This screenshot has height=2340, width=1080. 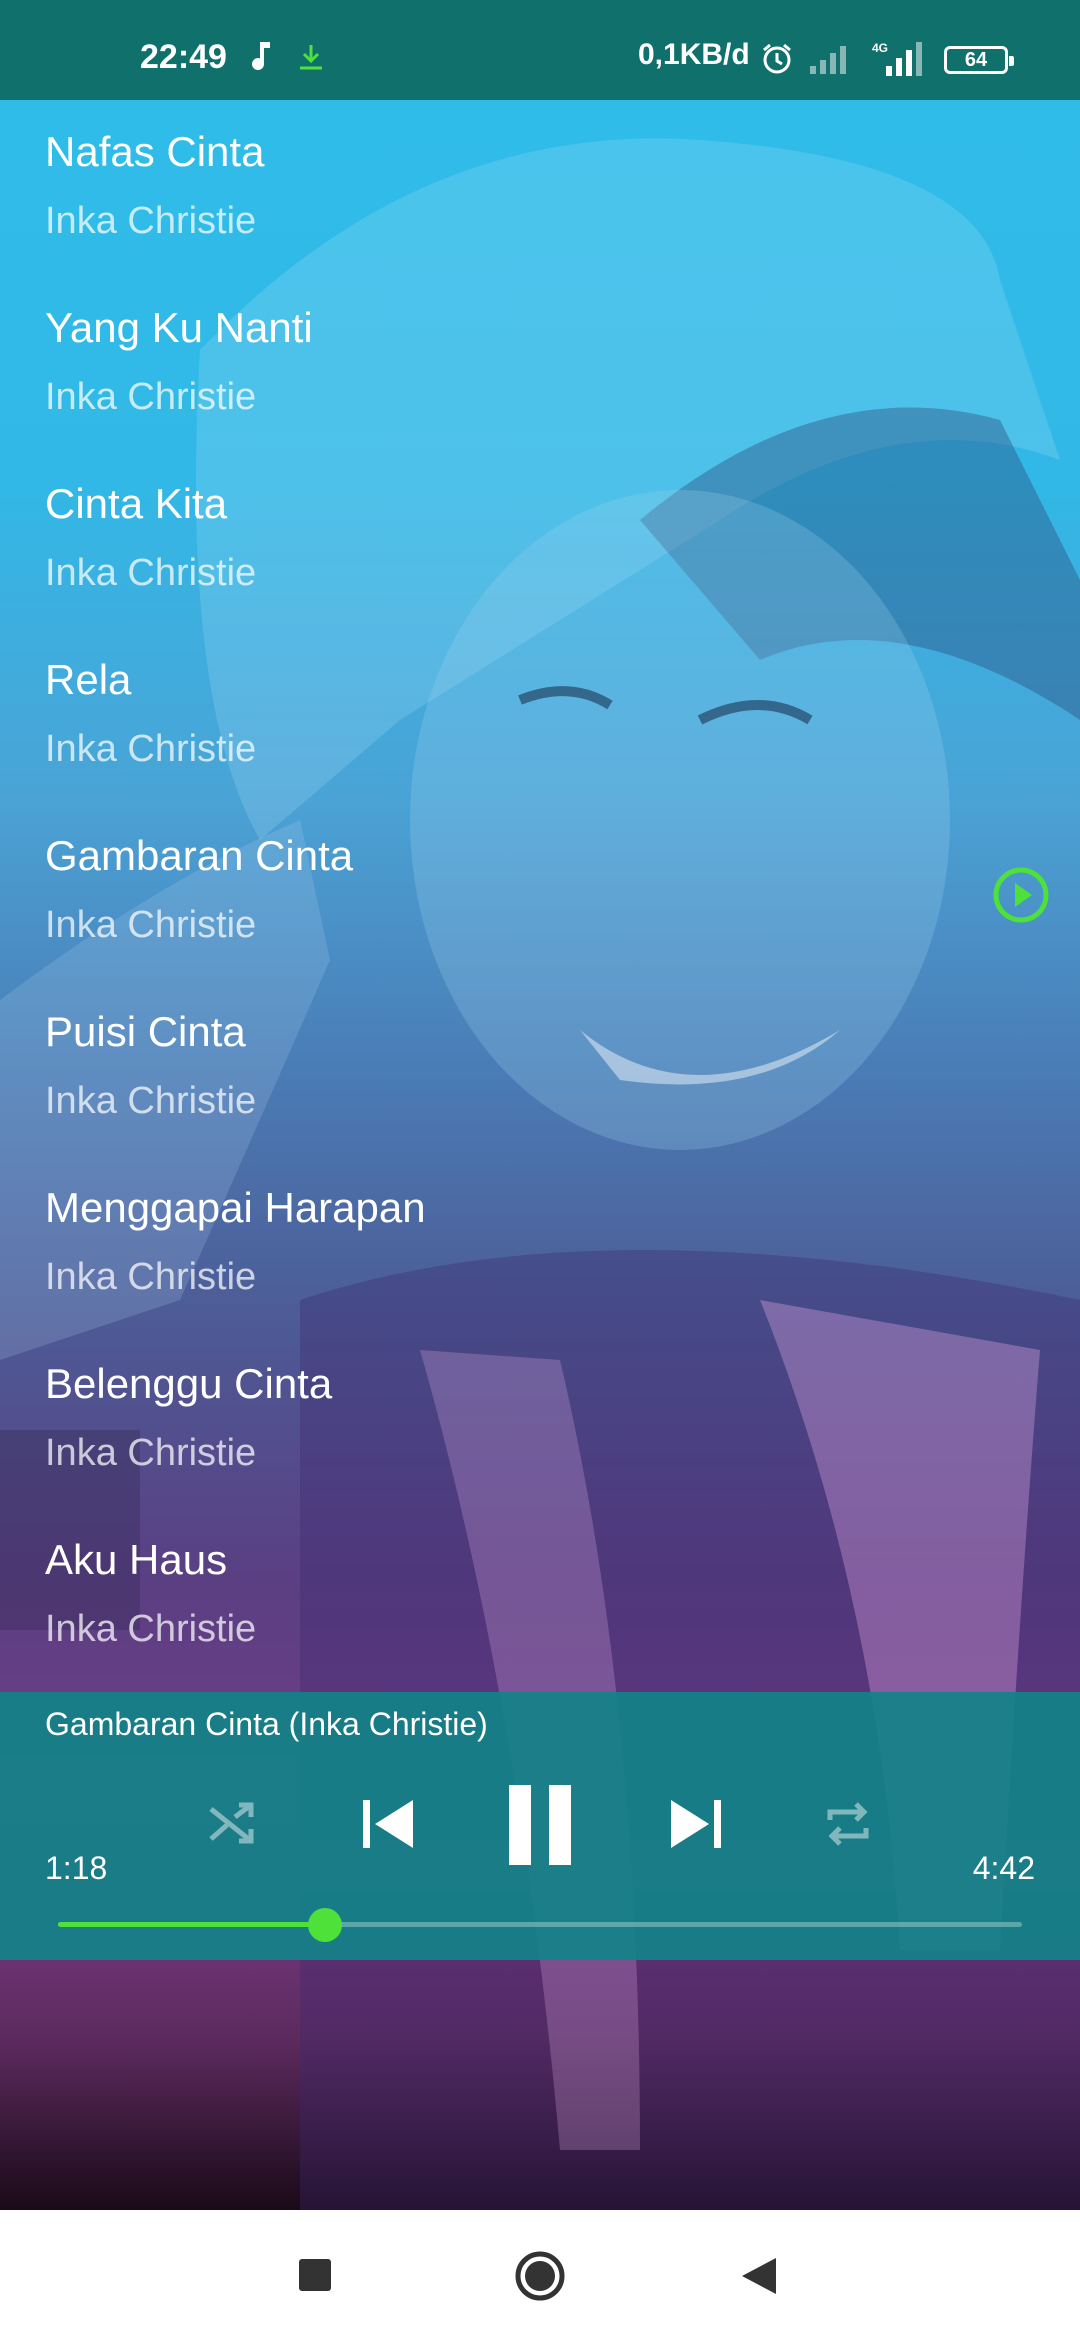 I want to click on music-note-icon, so click(x=262, y=58).